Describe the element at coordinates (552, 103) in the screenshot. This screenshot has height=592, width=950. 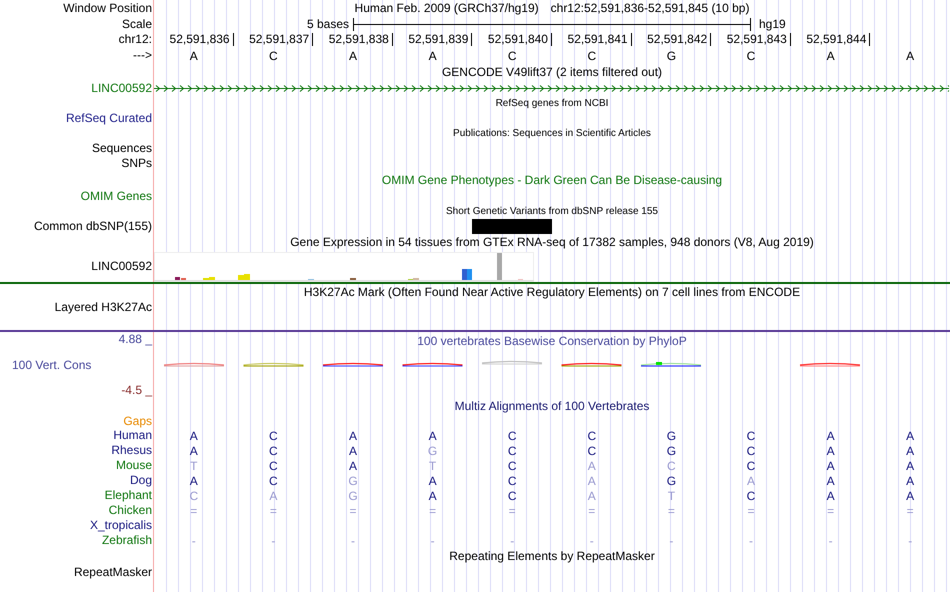
I see `track-title: RefSeq genes from NCBI` at that location.